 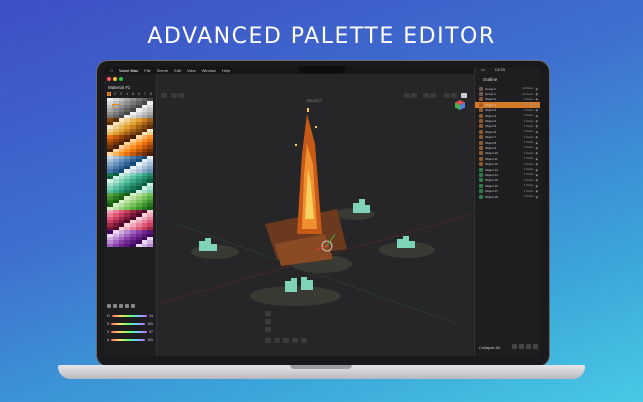 I want to click on palette-tab-3: 3, so click(x=121, y=94).